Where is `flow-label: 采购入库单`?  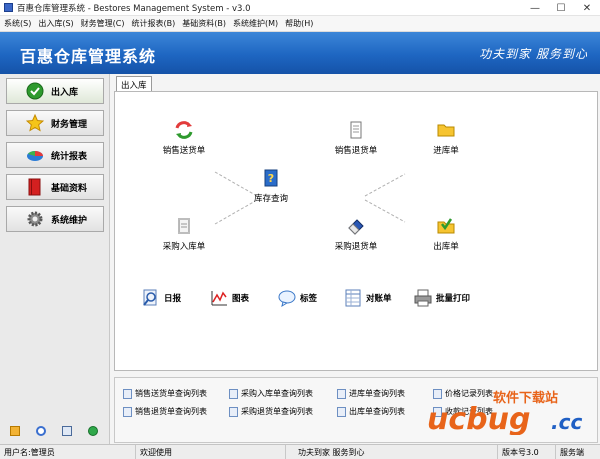 flow-label: 采购入库单 is located at coordinates (184, 247).